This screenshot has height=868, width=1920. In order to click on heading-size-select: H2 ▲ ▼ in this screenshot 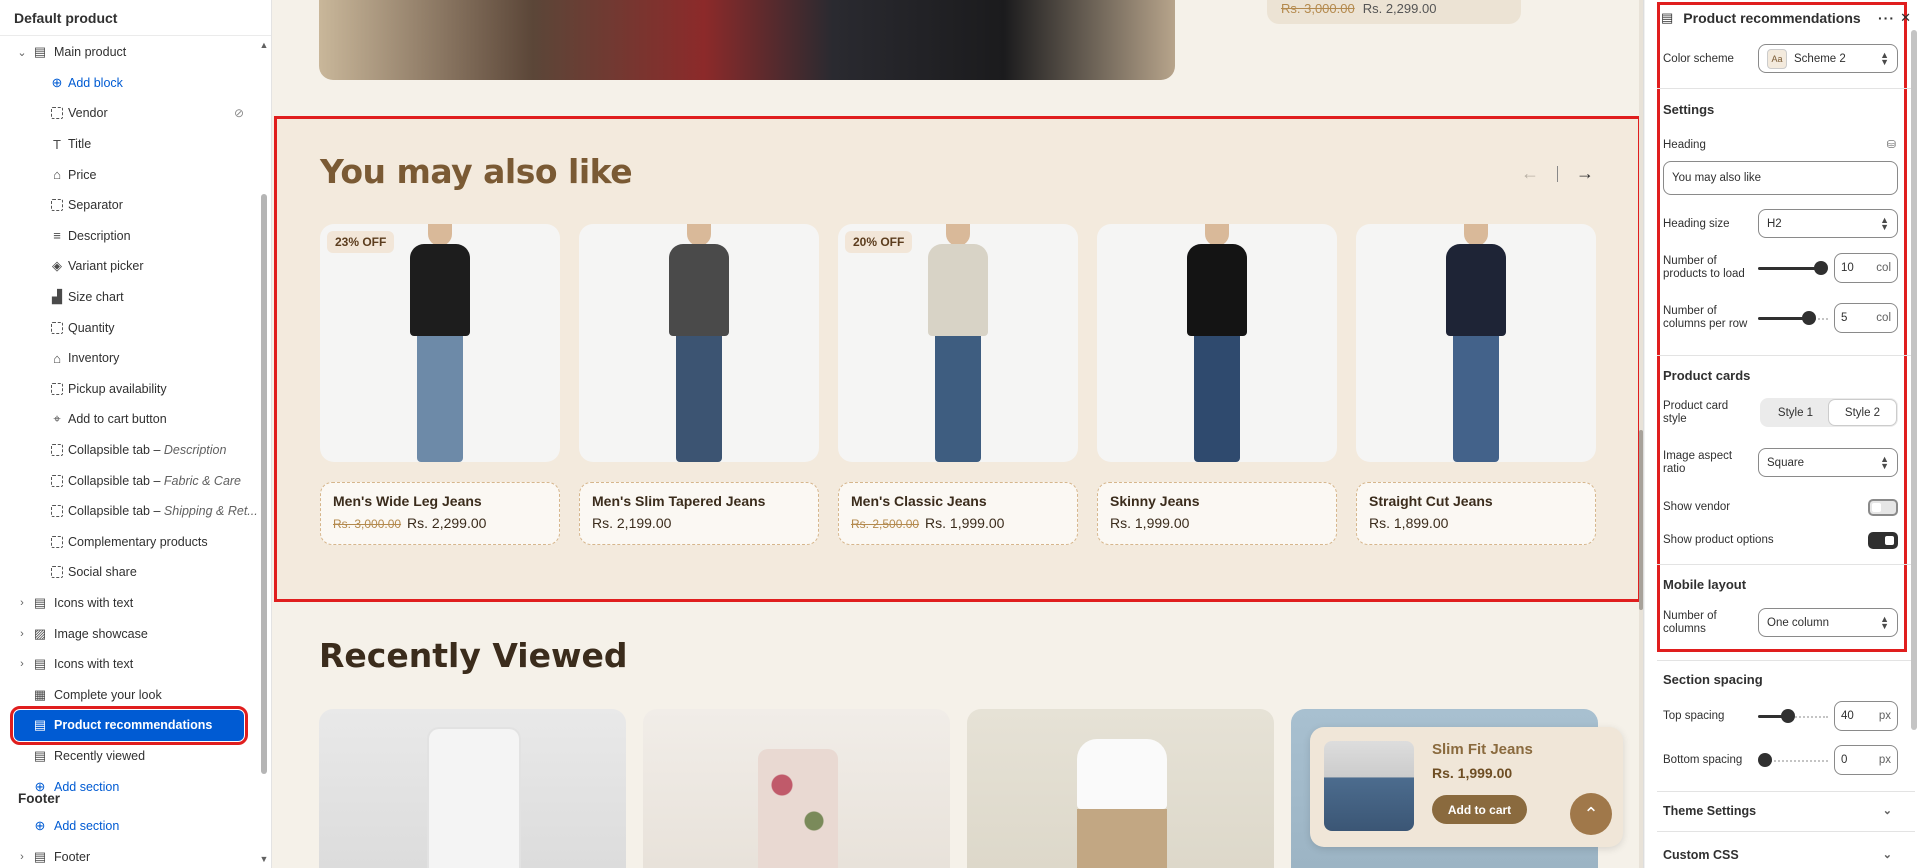, I will do `click(1828, 223)`.